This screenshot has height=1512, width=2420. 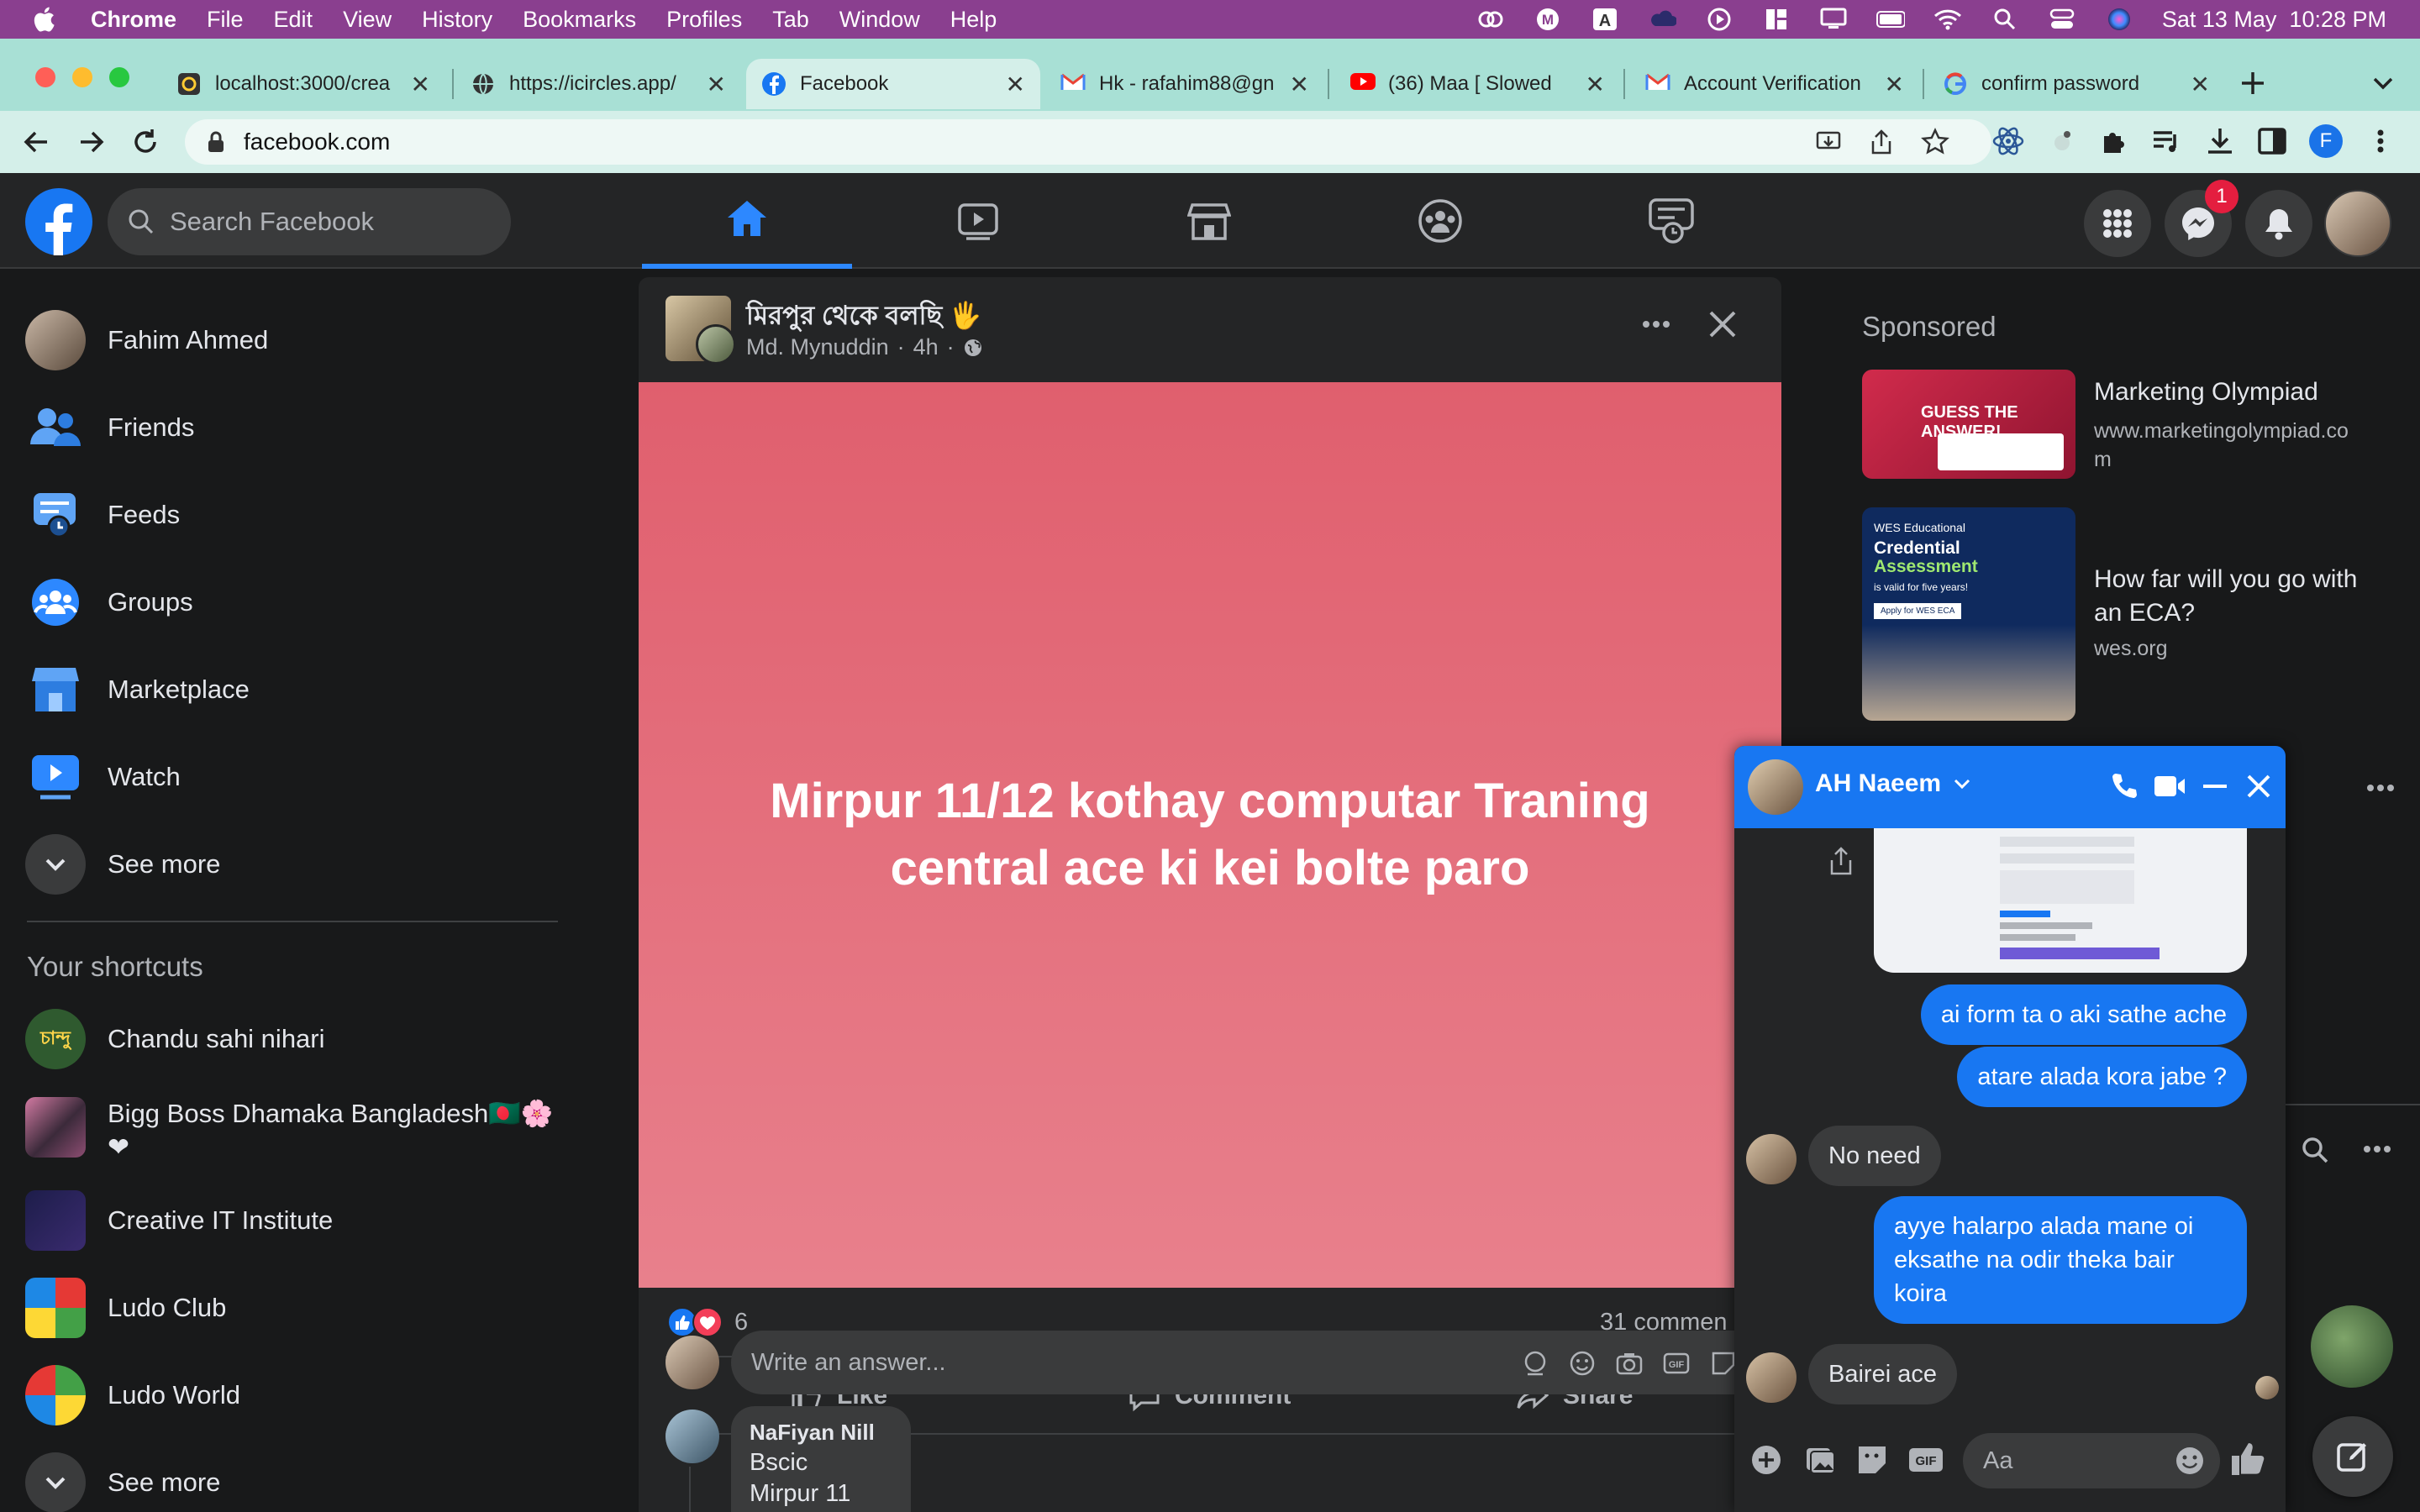 I want to click on nav-tab-watch, so click(x=978, y=221).